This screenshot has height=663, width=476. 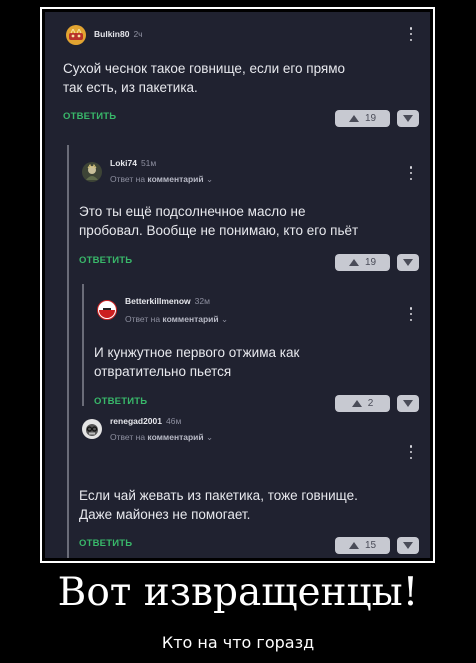 I want to click on comment-time: 51м, so click(x=148, y=163).